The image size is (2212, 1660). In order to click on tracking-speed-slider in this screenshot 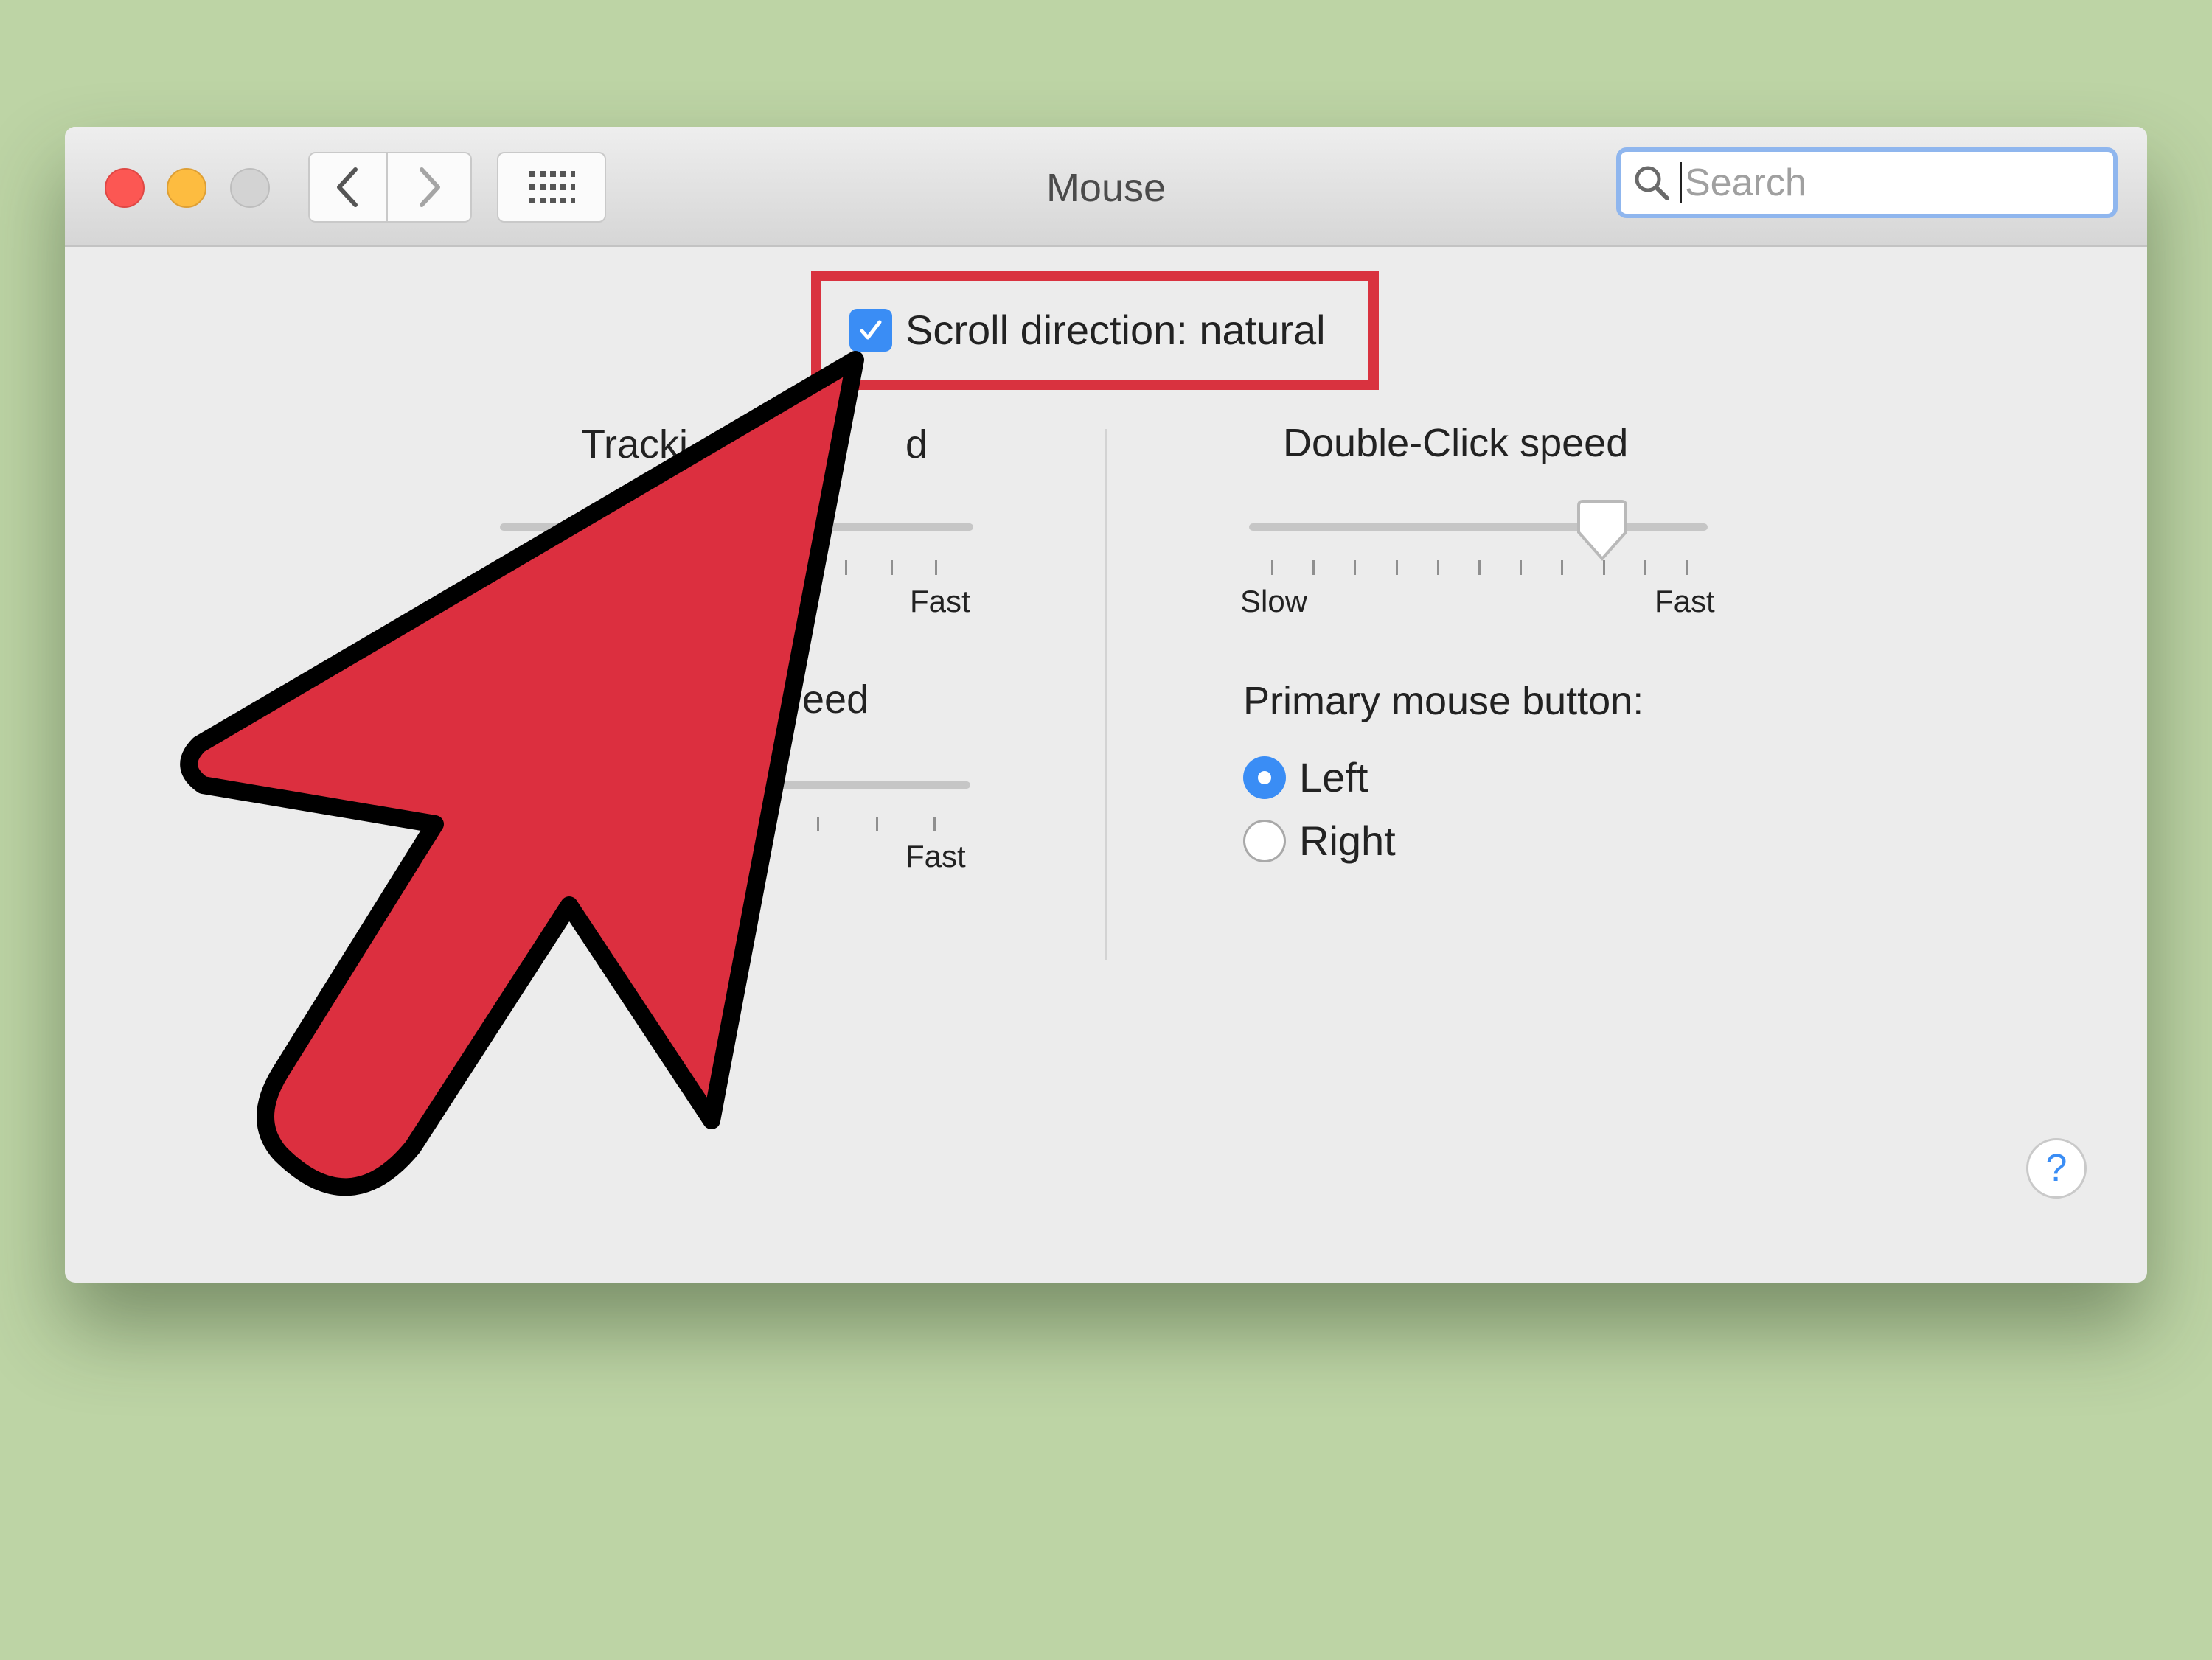, I will do `click(736, 527)`.